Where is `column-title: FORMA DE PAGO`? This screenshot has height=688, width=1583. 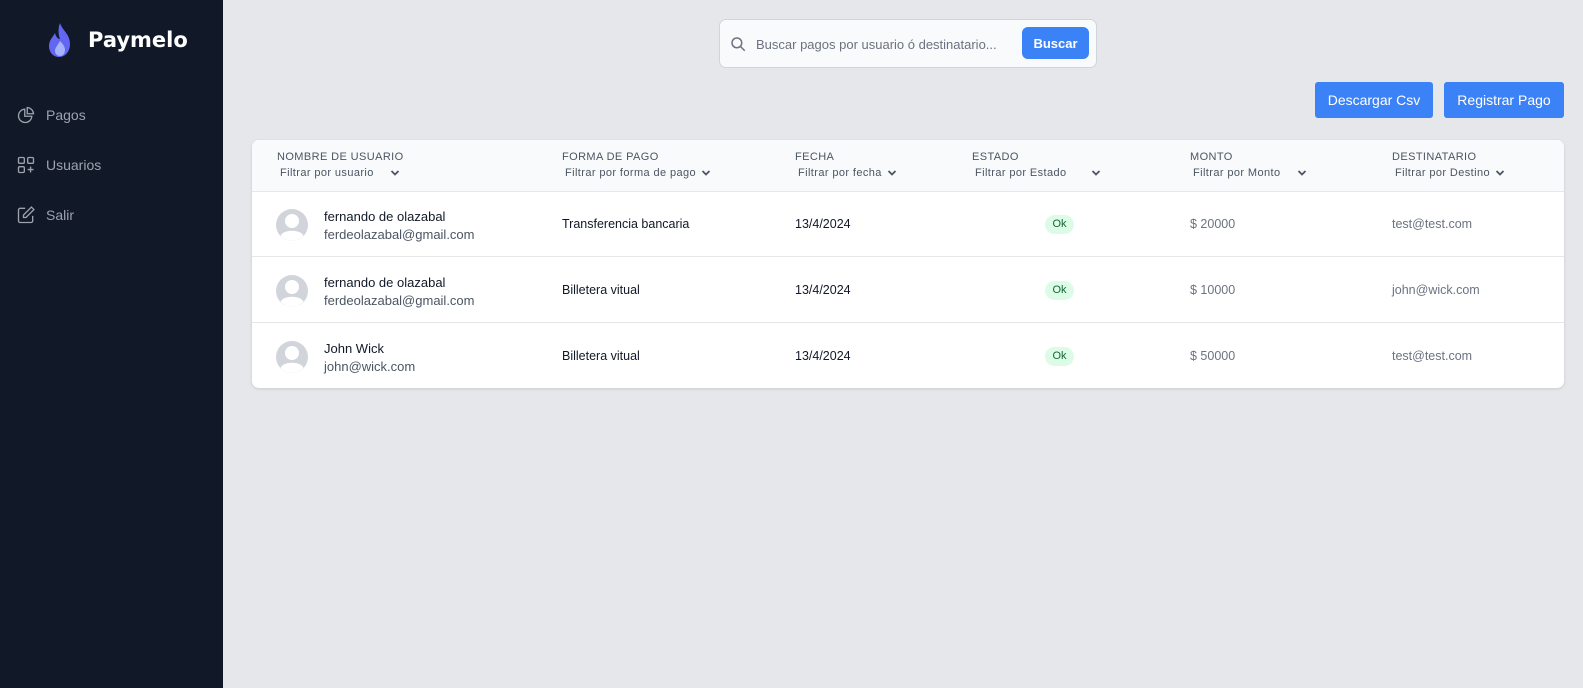
column-title: FORMA DE PAGO is located at coordinates (610, 157).